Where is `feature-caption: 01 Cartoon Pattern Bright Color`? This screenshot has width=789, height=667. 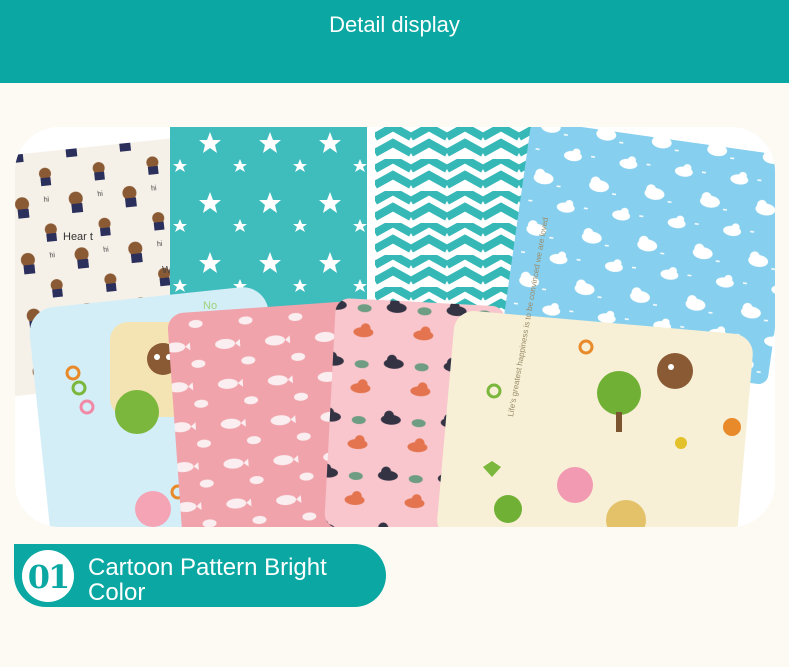
feature-caption: 01 Cartoon Pattern Bright Color is located at coordinates (200, 575).